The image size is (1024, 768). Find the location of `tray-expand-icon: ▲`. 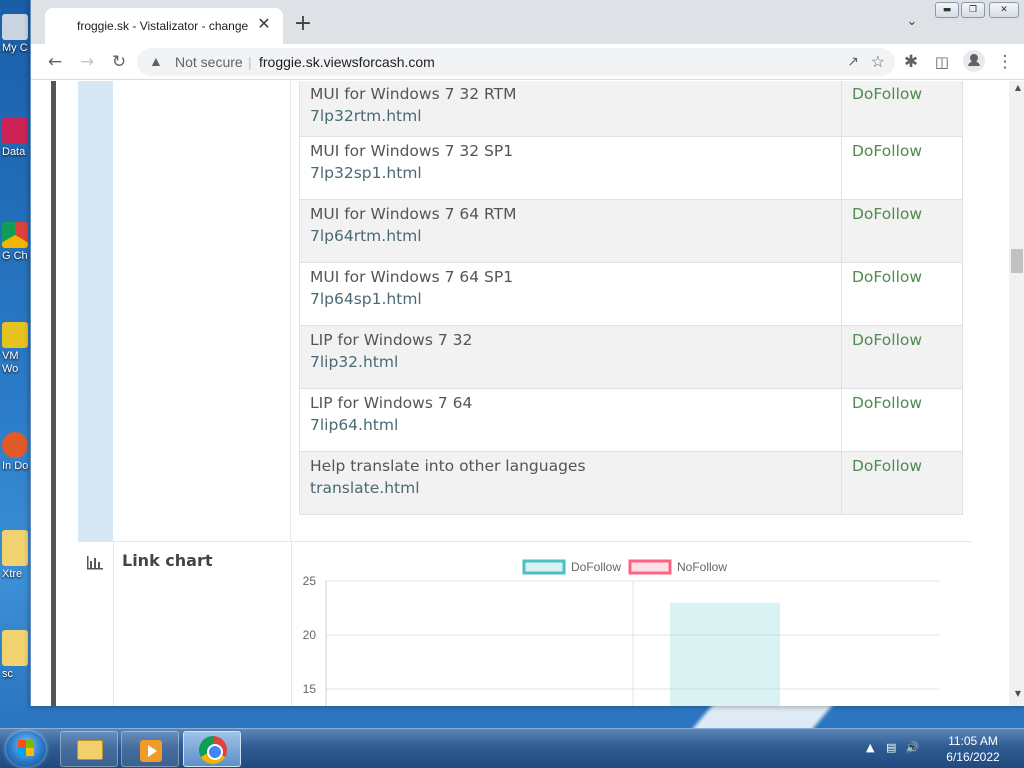

tray-expand-icon: ▲ is located at coordinates (870, 747).